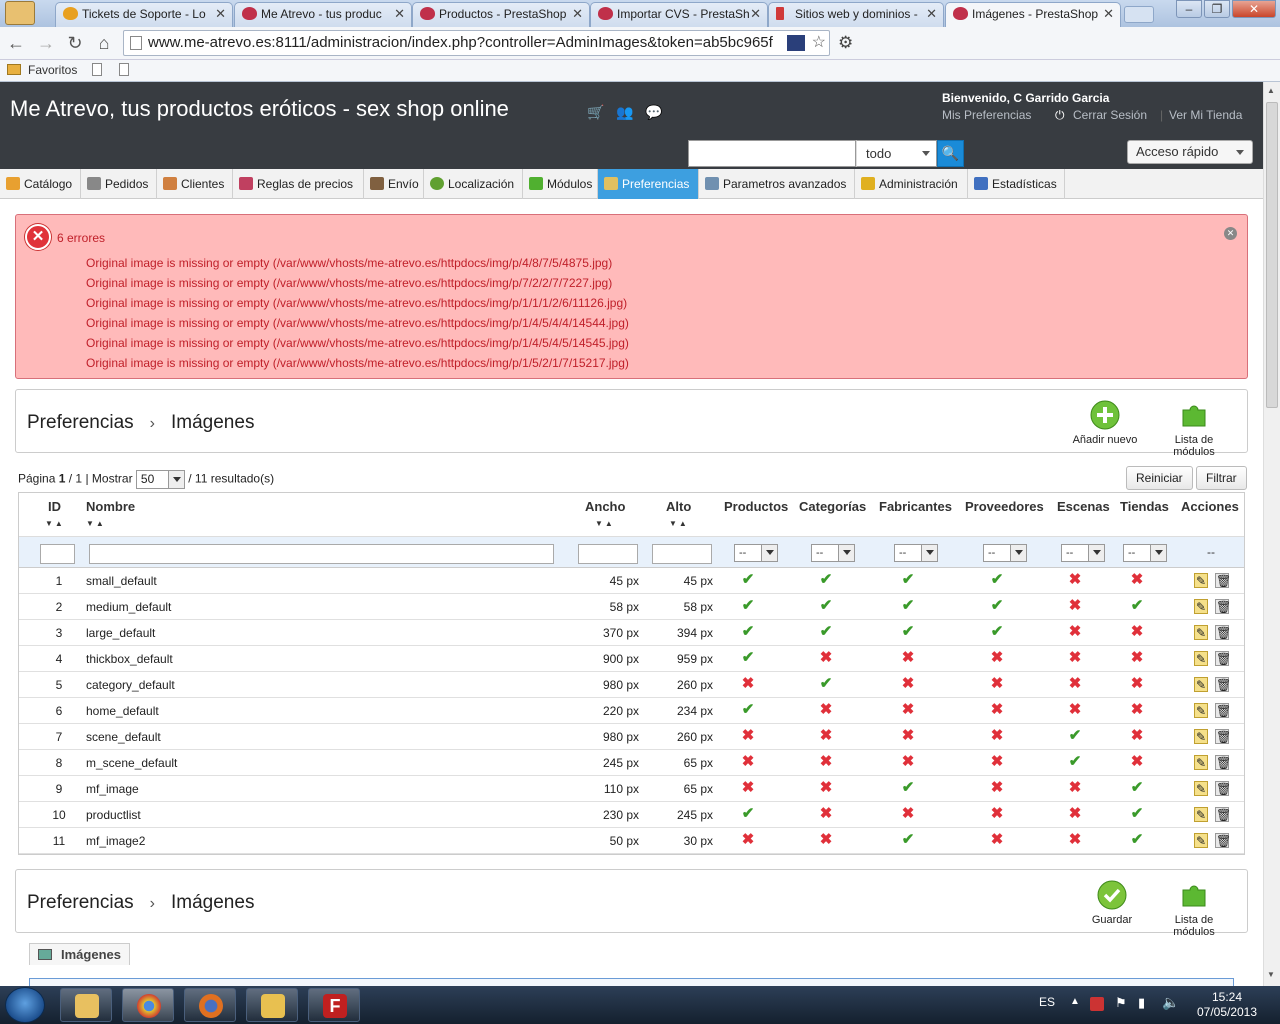 This screenshot has width=1280, height=1024. I want to click on menu-item-customers: Clientes, so click(195, 184).